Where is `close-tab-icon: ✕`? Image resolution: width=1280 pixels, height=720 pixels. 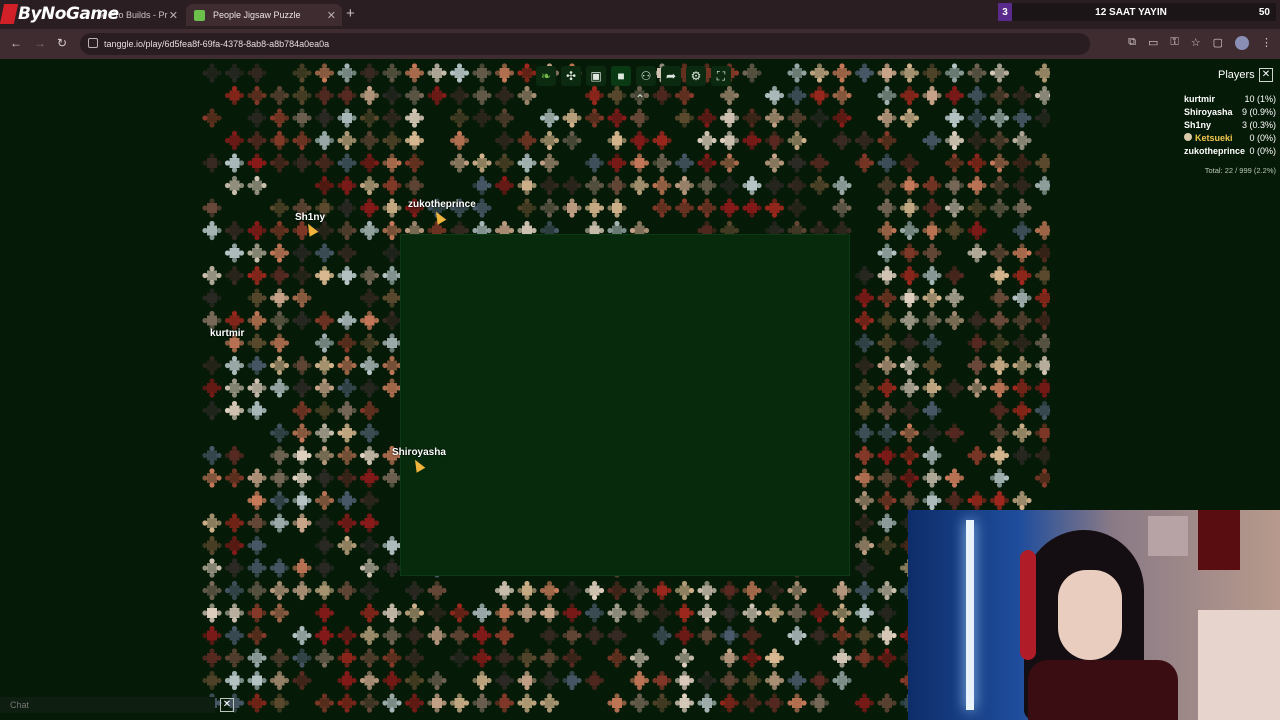 close-tab-icon: ✕ is located at coordinates (331, 15).